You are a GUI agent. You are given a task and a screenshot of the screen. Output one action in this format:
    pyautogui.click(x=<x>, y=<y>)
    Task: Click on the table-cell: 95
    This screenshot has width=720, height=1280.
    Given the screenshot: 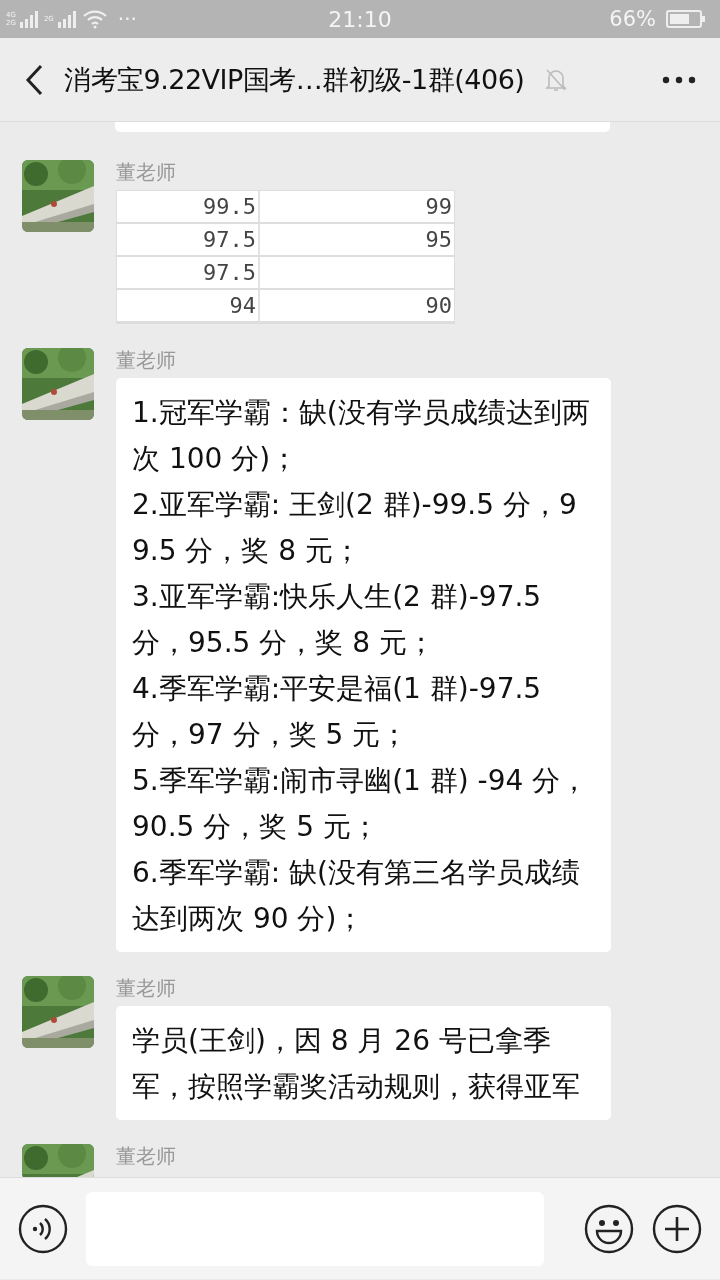 What is the action you would take?
    pyautogui.click(x=357, y=240)
    